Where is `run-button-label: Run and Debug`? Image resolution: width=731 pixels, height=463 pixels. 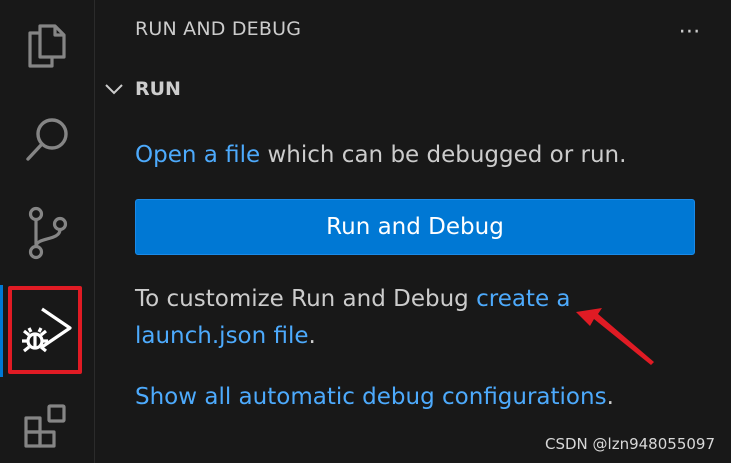 run-button-label: Run and Debug is located at coordinates (415, 227).